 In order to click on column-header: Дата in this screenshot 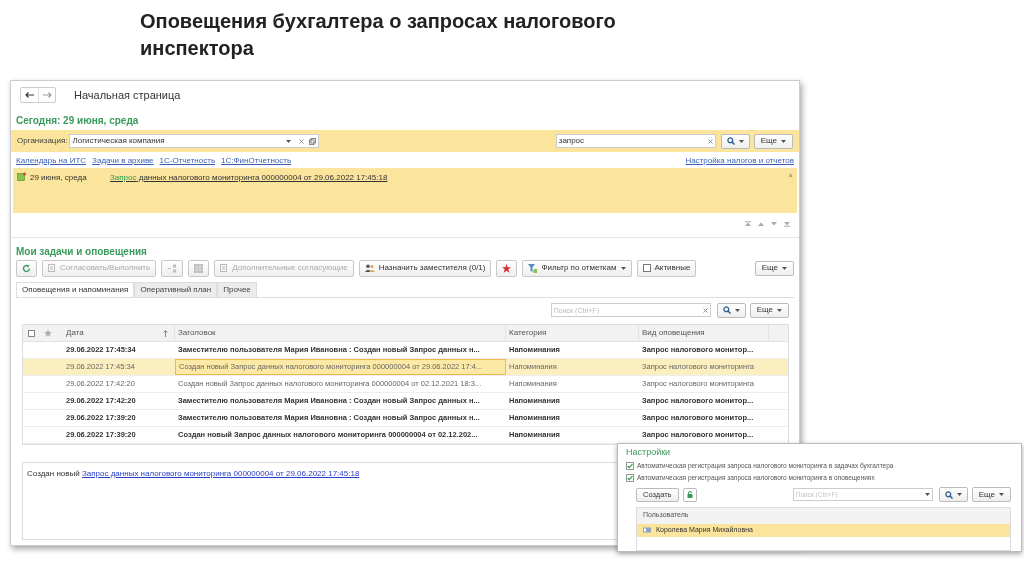, I will do `click(75, 333)`.